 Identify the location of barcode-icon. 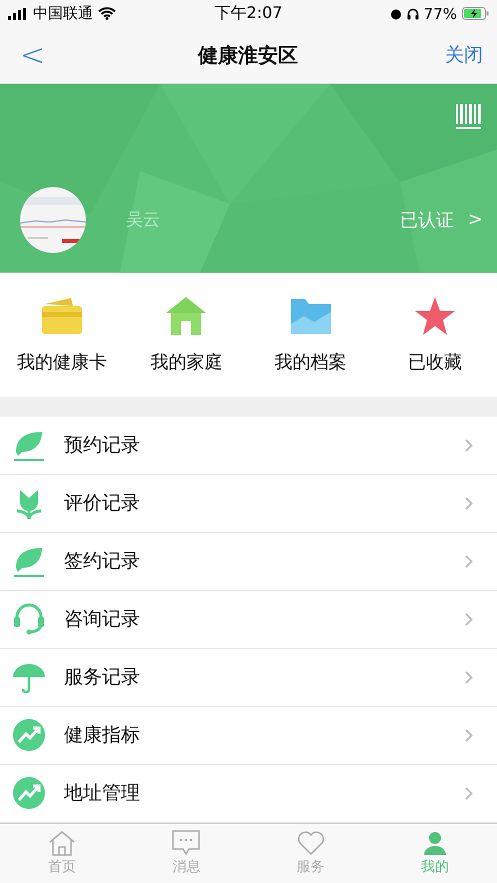
(469, 117).